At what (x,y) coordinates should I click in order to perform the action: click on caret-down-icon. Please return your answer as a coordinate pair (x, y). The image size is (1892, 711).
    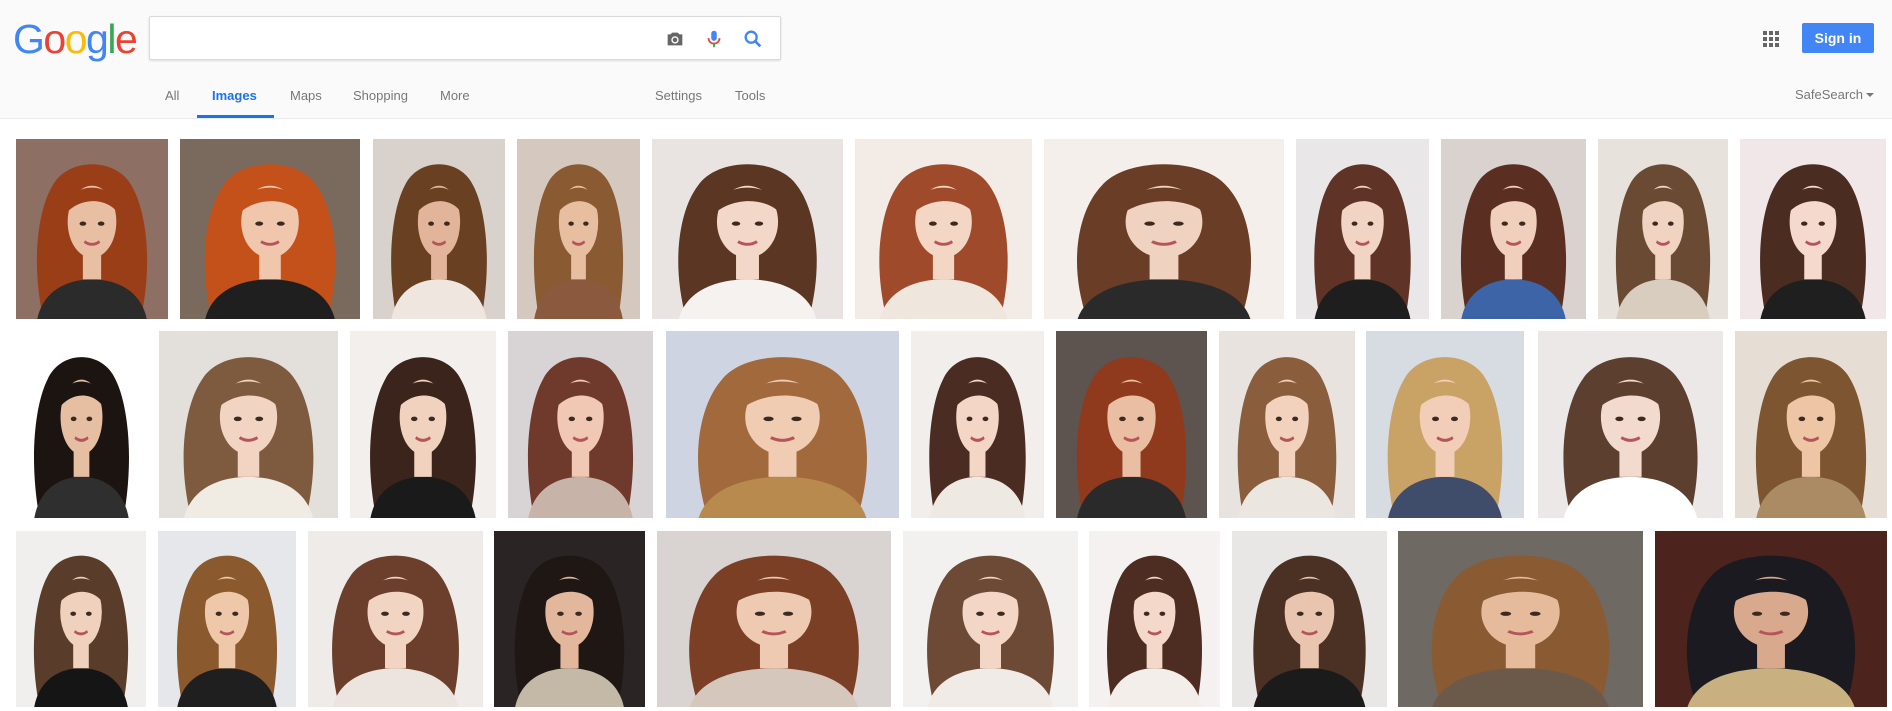
    Looking at the image, I should click on (1869, 95).